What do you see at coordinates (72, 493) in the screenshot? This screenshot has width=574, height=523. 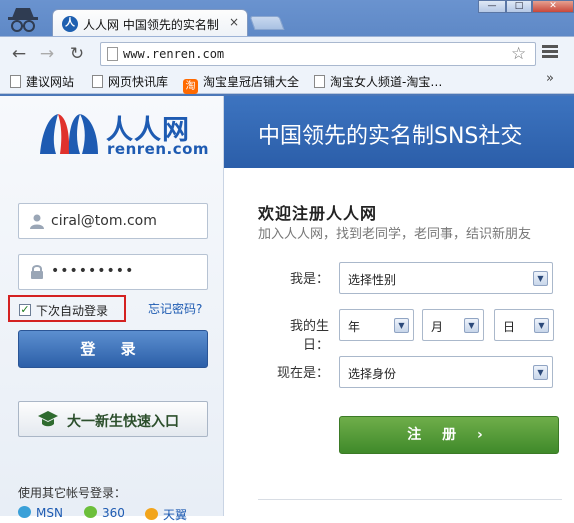 I see `other-accounts-label: 使用其它帐号登录：` at bounding box center [72, 493].